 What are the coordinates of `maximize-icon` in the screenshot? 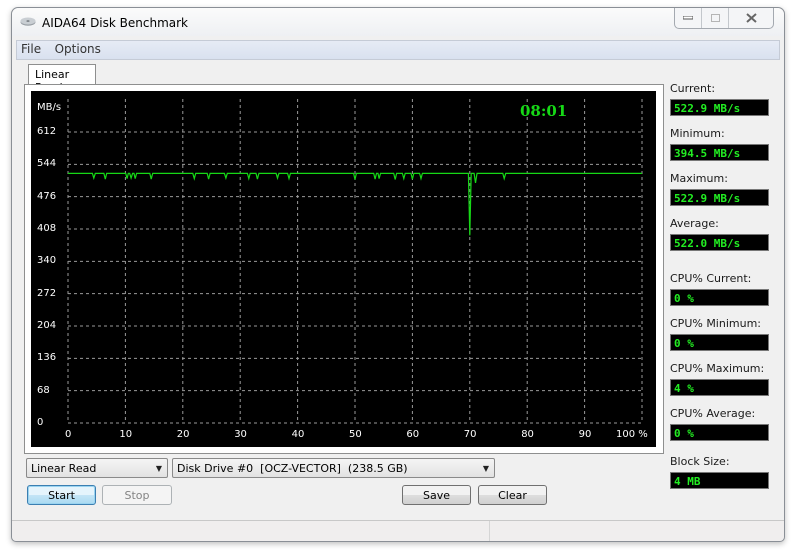 It's located at (715, 18).